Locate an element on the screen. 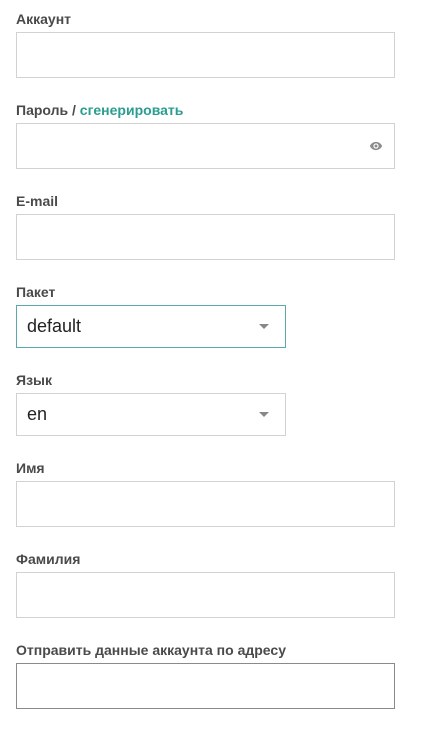 This screenshot has height=737, width=435. password-label: Пароль / сгенерировать is located at coordinates (99, 110).